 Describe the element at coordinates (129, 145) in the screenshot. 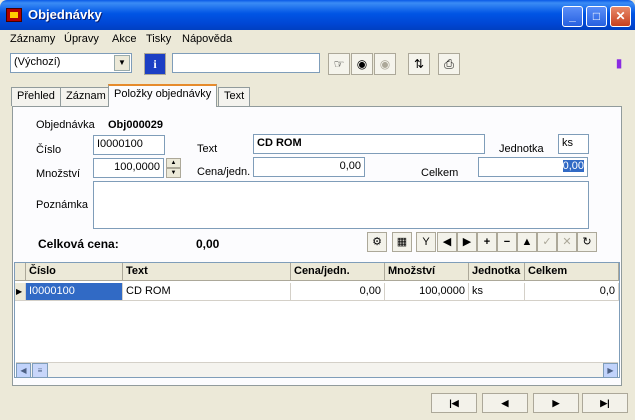

I see `cislo-field: I0000100` at that location.